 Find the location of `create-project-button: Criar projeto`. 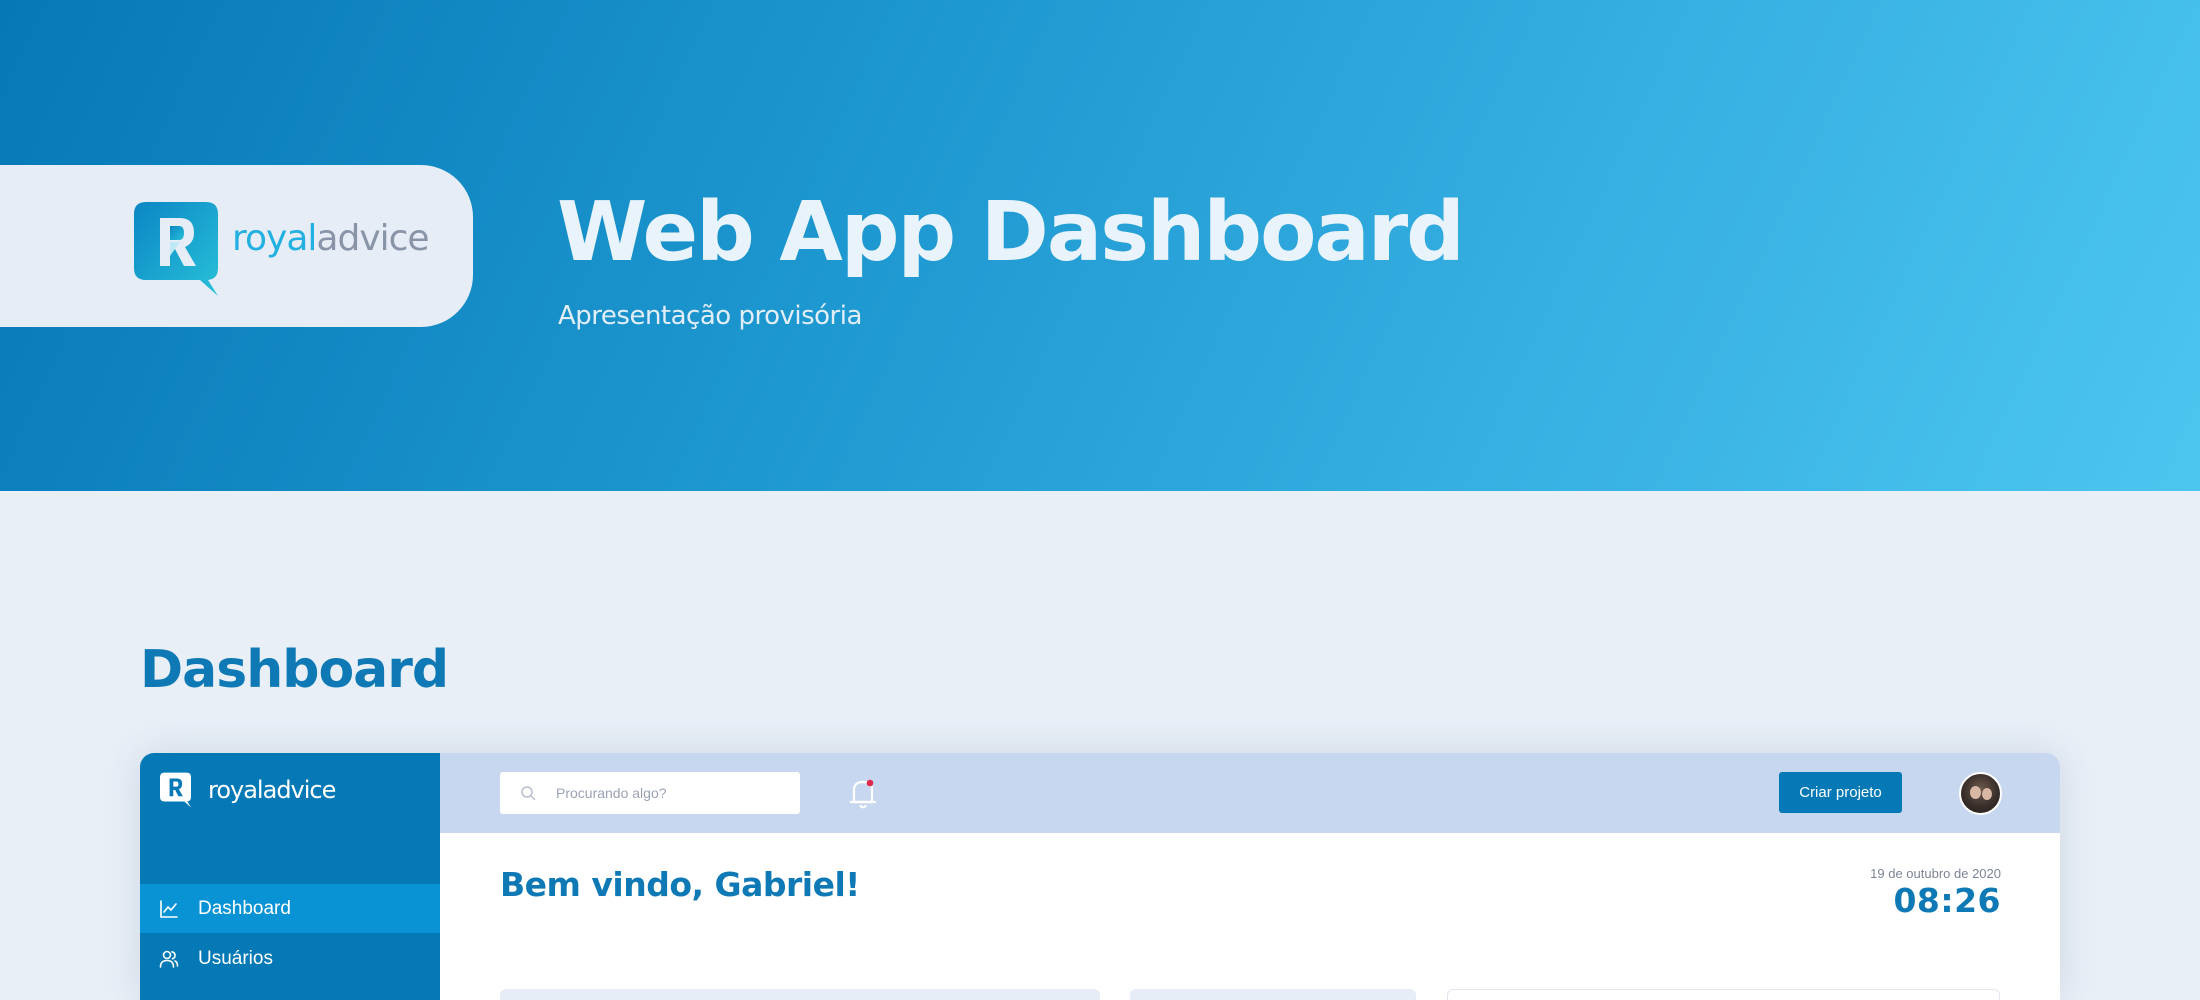

create-project-button: Criar projeto is located at coordinates (1840, 792).